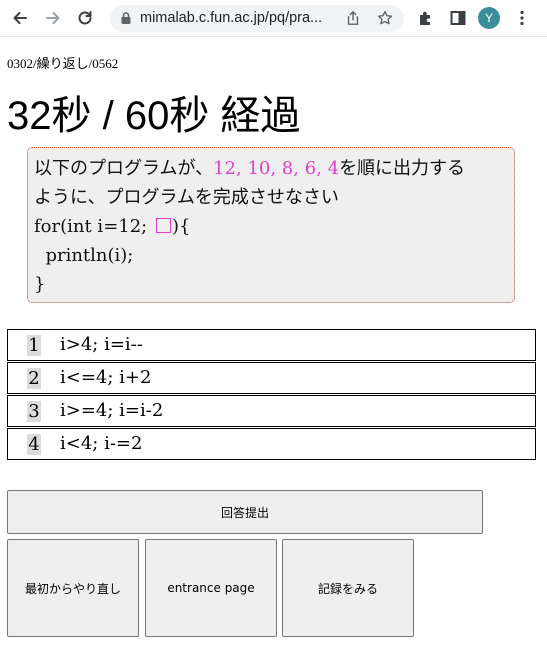  I want to click on question-line-1: 以下のプログラムが、12, 10, 8, 6, 4を順に出力する, so click(271, 168).